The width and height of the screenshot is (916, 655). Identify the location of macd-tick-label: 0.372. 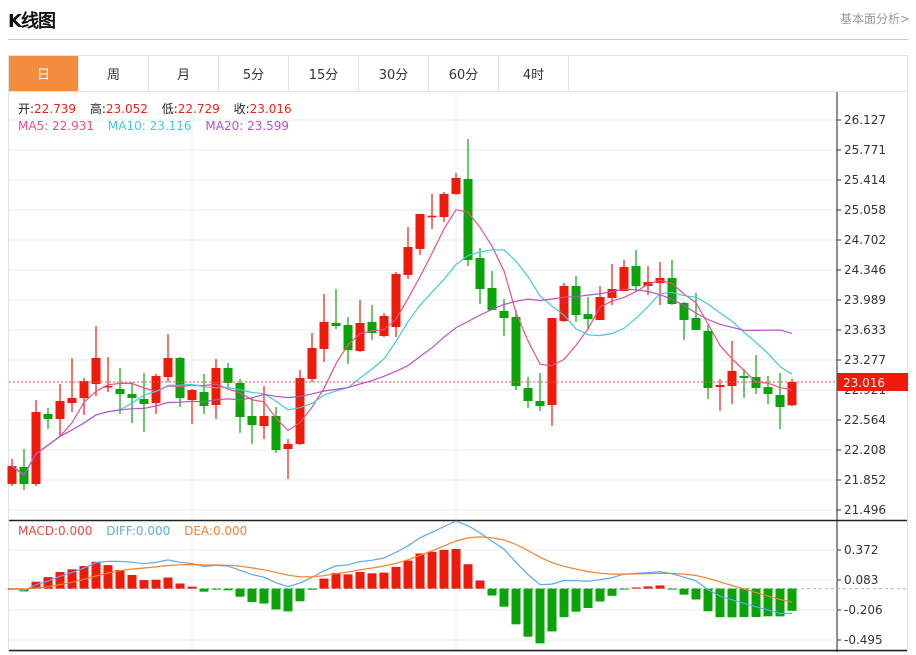
(861, 550).